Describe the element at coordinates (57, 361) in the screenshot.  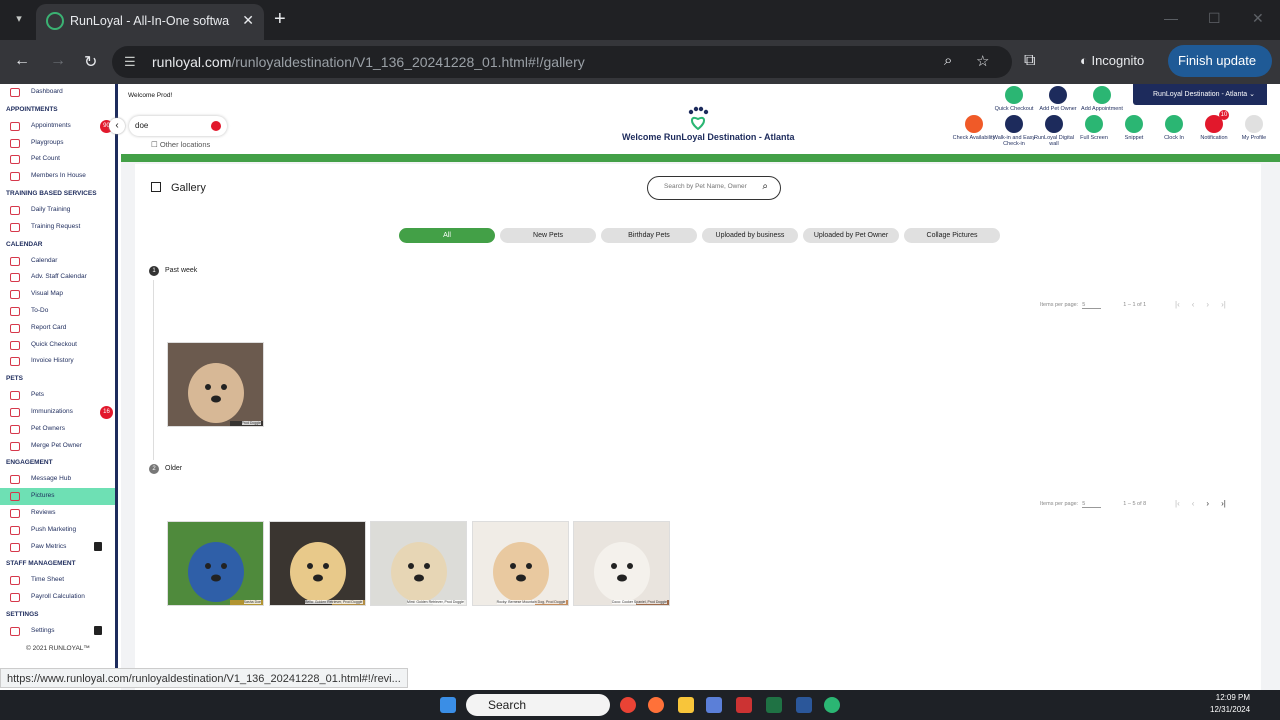
I see `sidebar-item-invoice-history: Invoice History` at that location.